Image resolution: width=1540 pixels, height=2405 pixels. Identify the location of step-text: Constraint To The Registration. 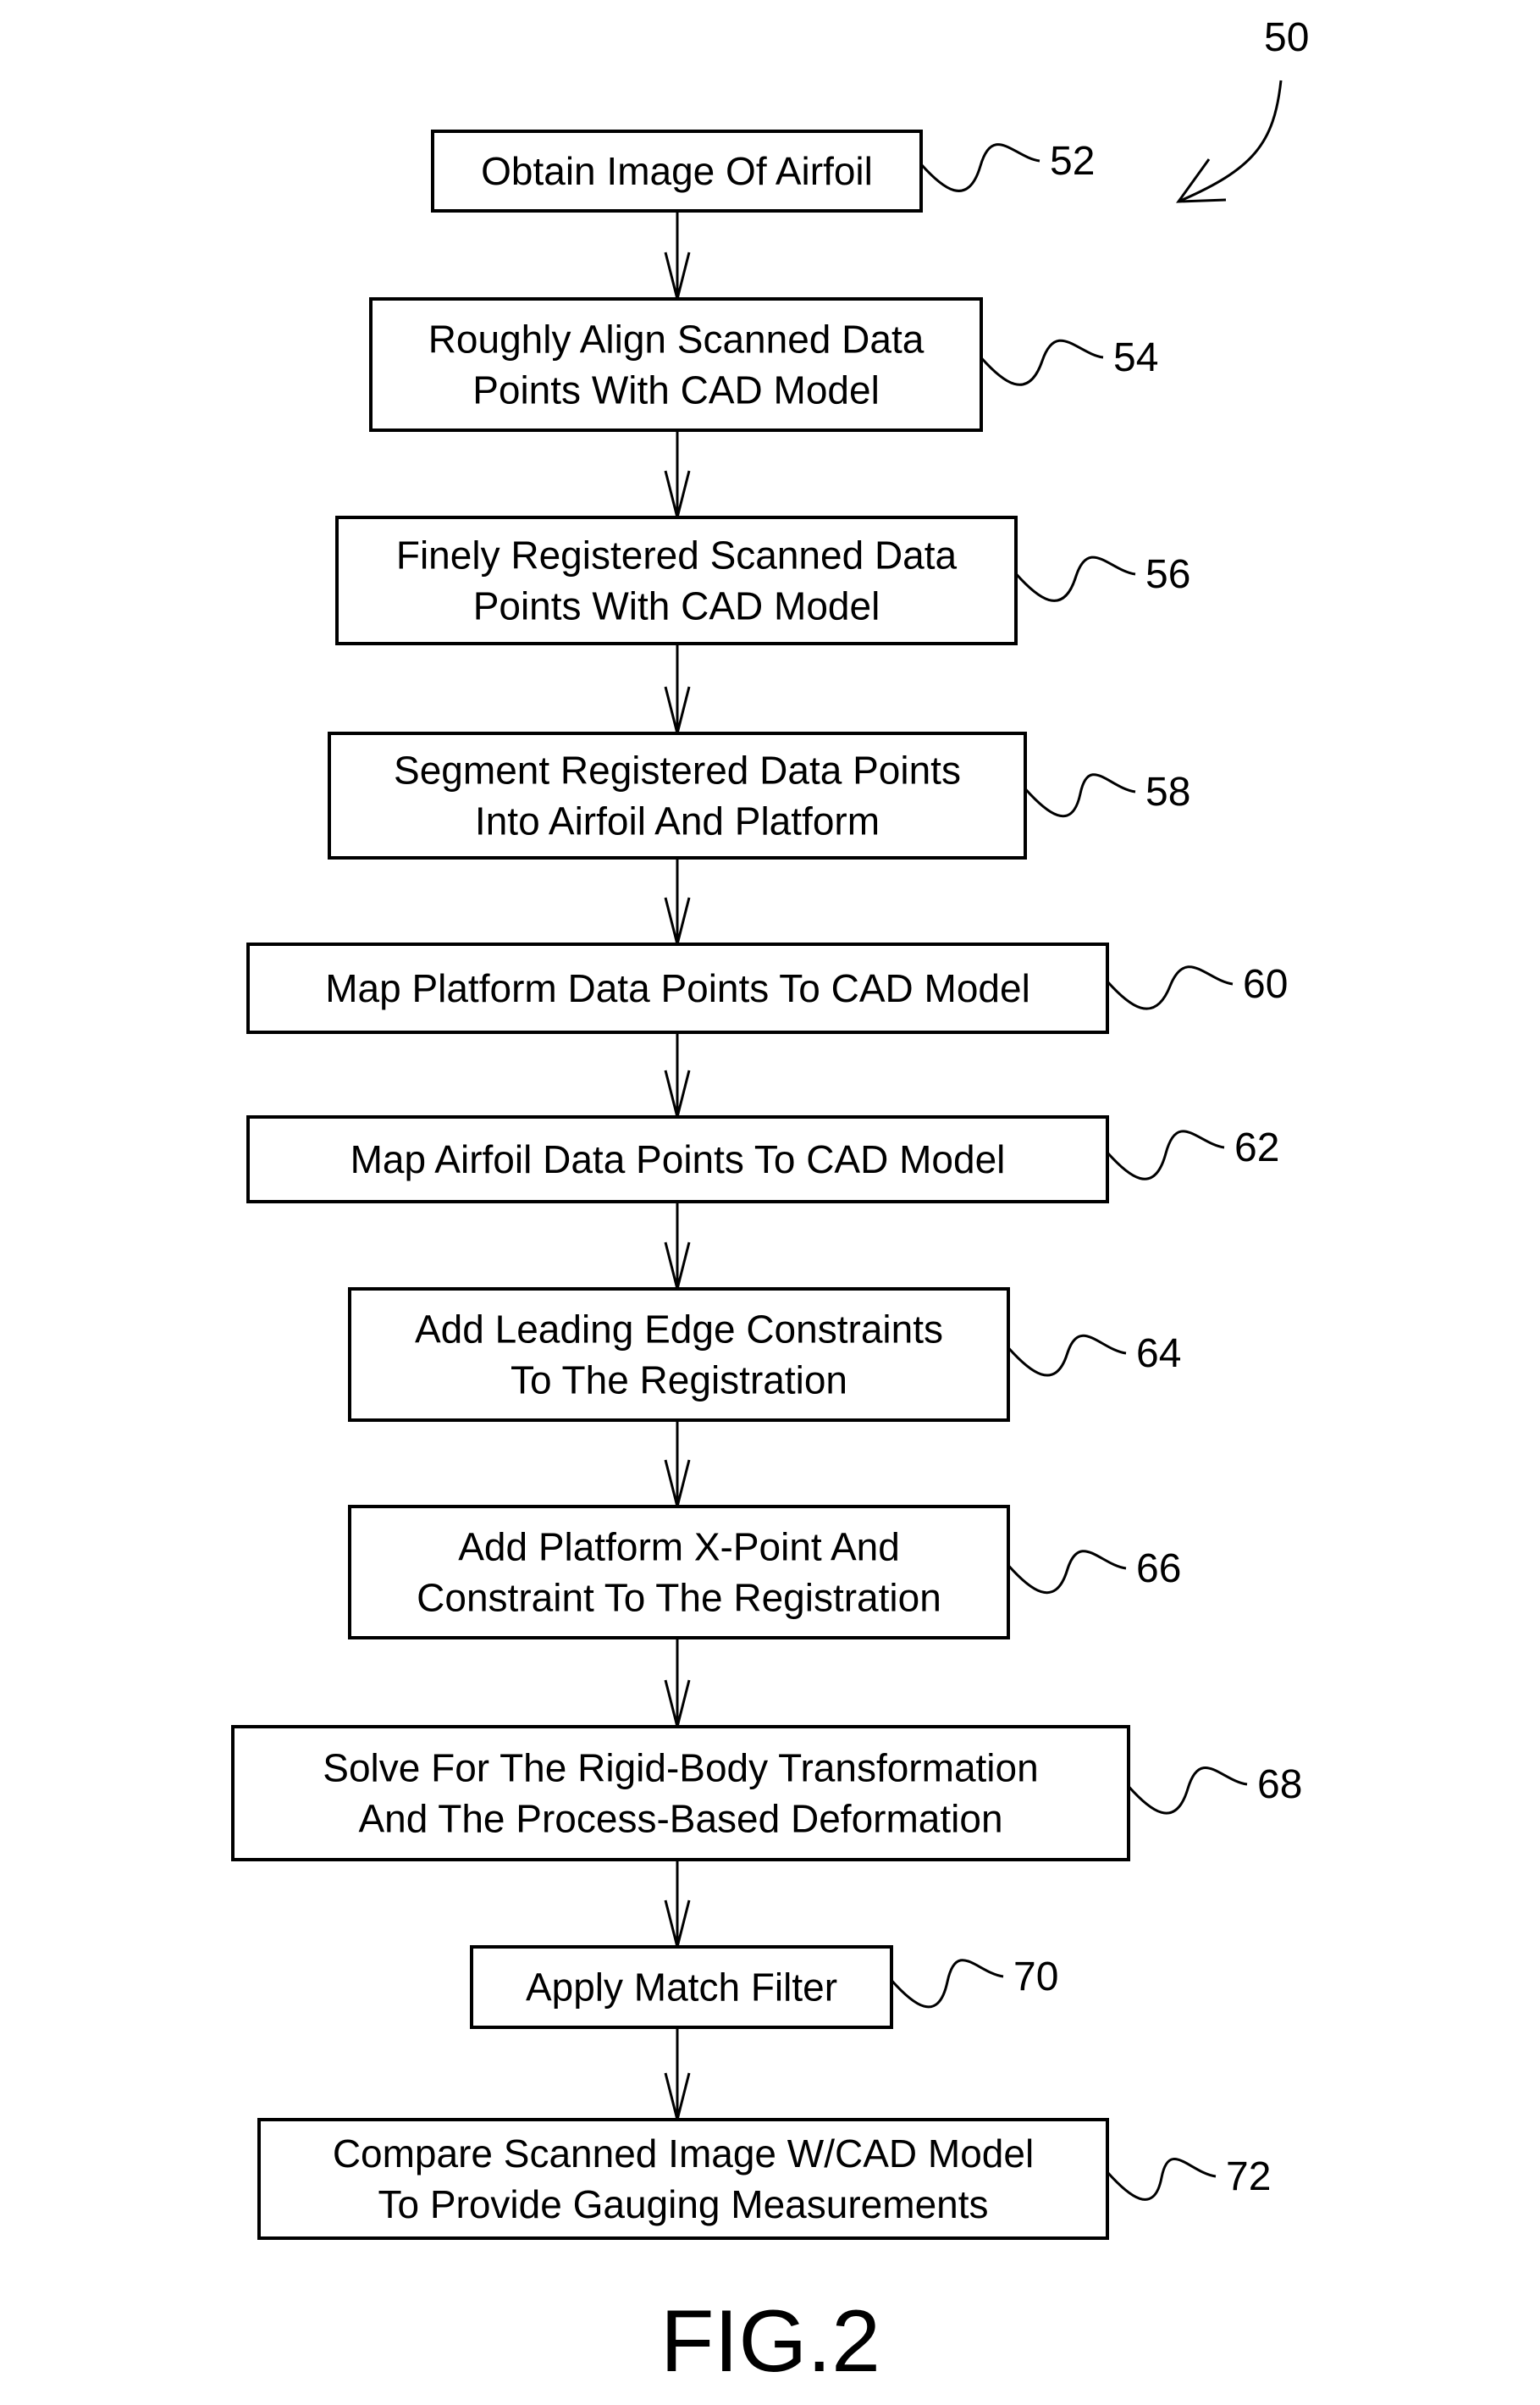
(679, 1598).